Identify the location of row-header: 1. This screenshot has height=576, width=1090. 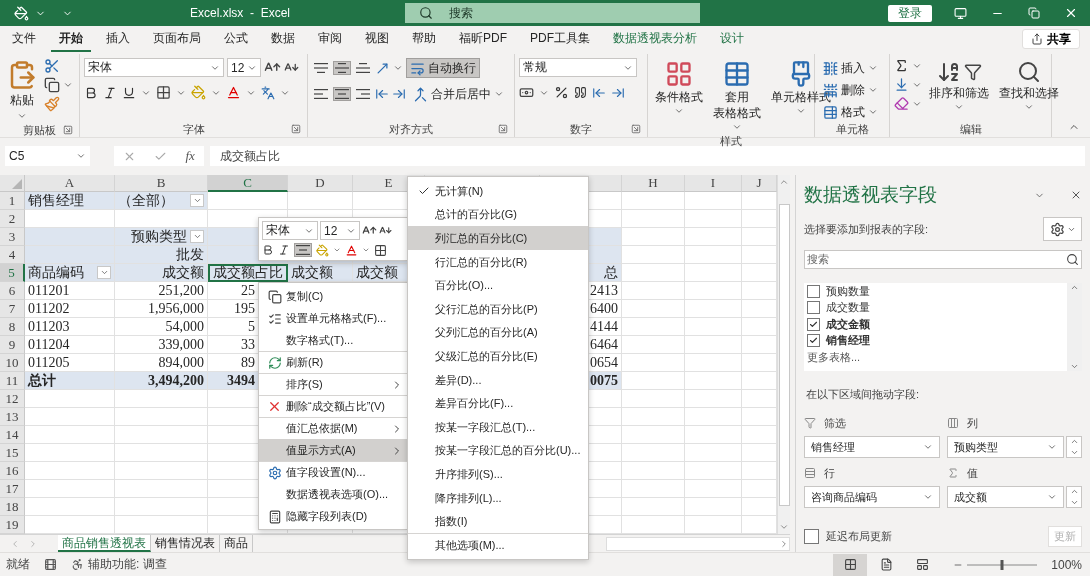
(12, 201).